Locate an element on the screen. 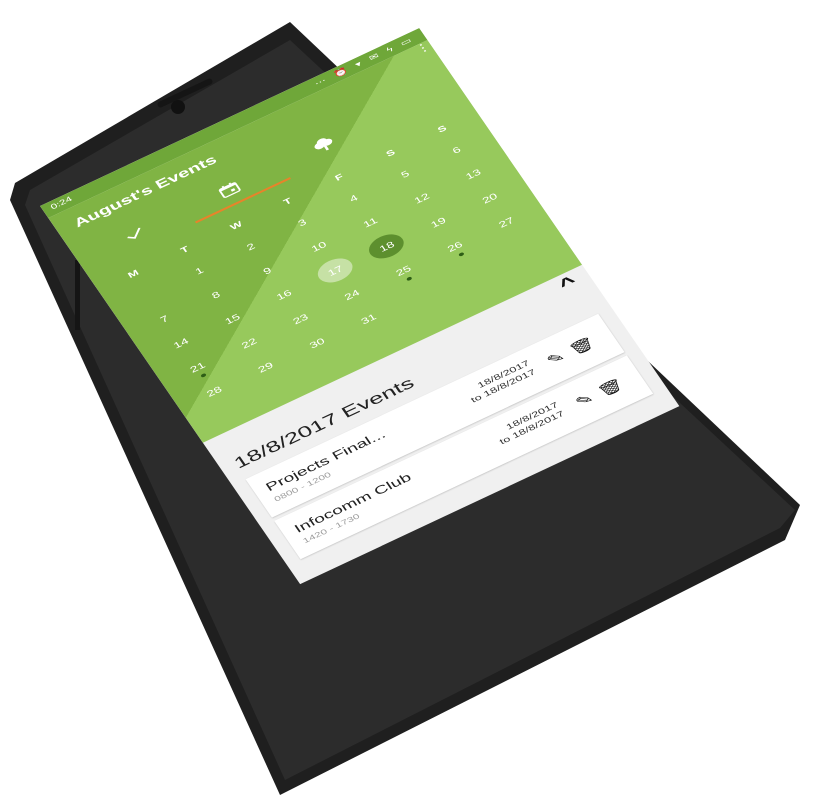 This screenshot has height=803, width=835. front-camera-icon is located at coordinates (178, 107).